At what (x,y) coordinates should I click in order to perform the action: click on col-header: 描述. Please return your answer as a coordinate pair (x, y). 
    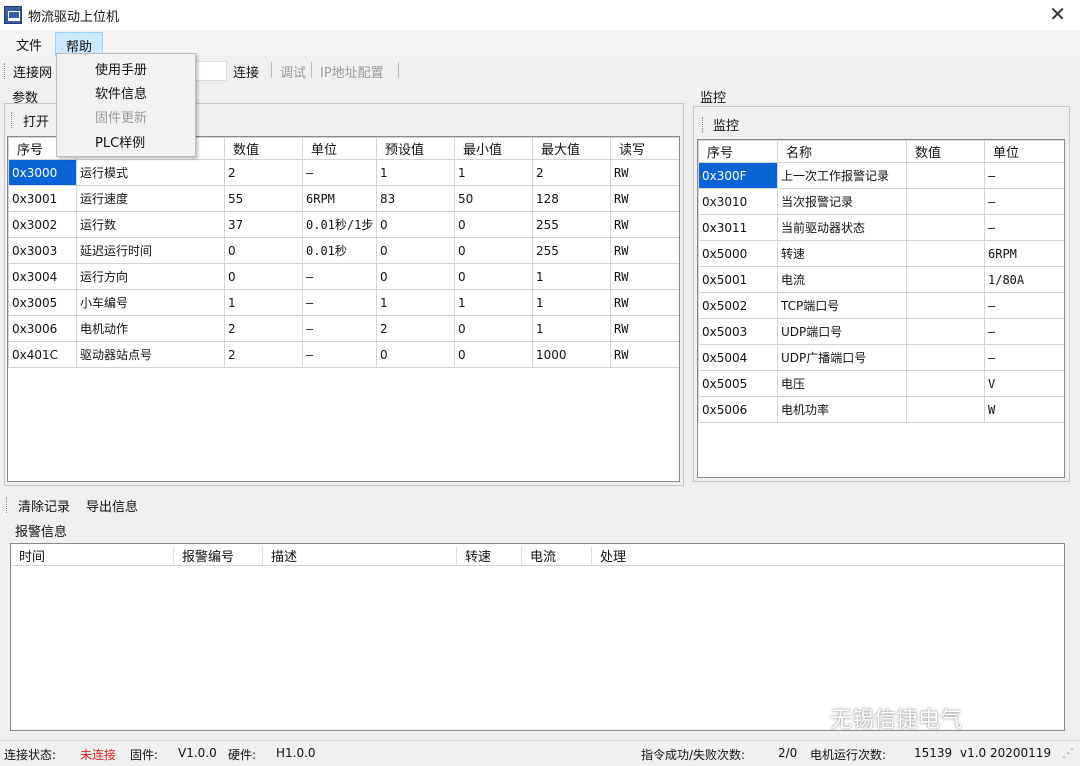
    Looking at the image, I should click on (279, 556).